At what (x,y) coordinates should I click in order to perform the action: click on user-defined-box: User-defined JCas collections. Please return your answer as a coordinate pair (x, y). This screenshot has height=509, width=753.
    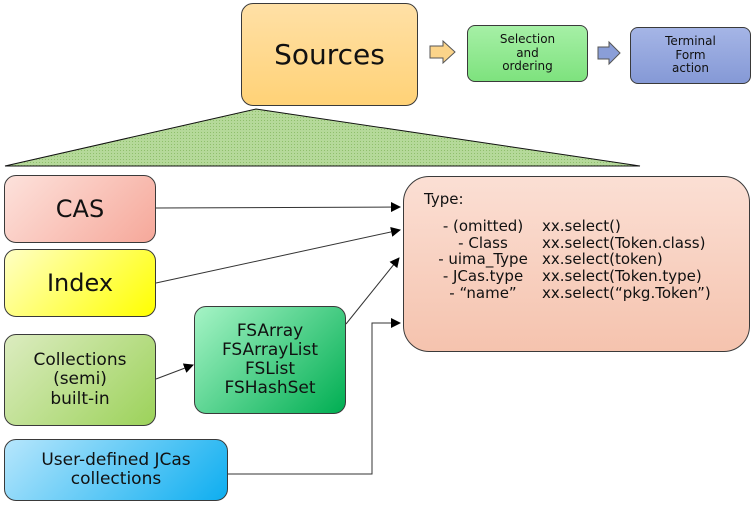
    Looking at the image, I should click on (116, 470).